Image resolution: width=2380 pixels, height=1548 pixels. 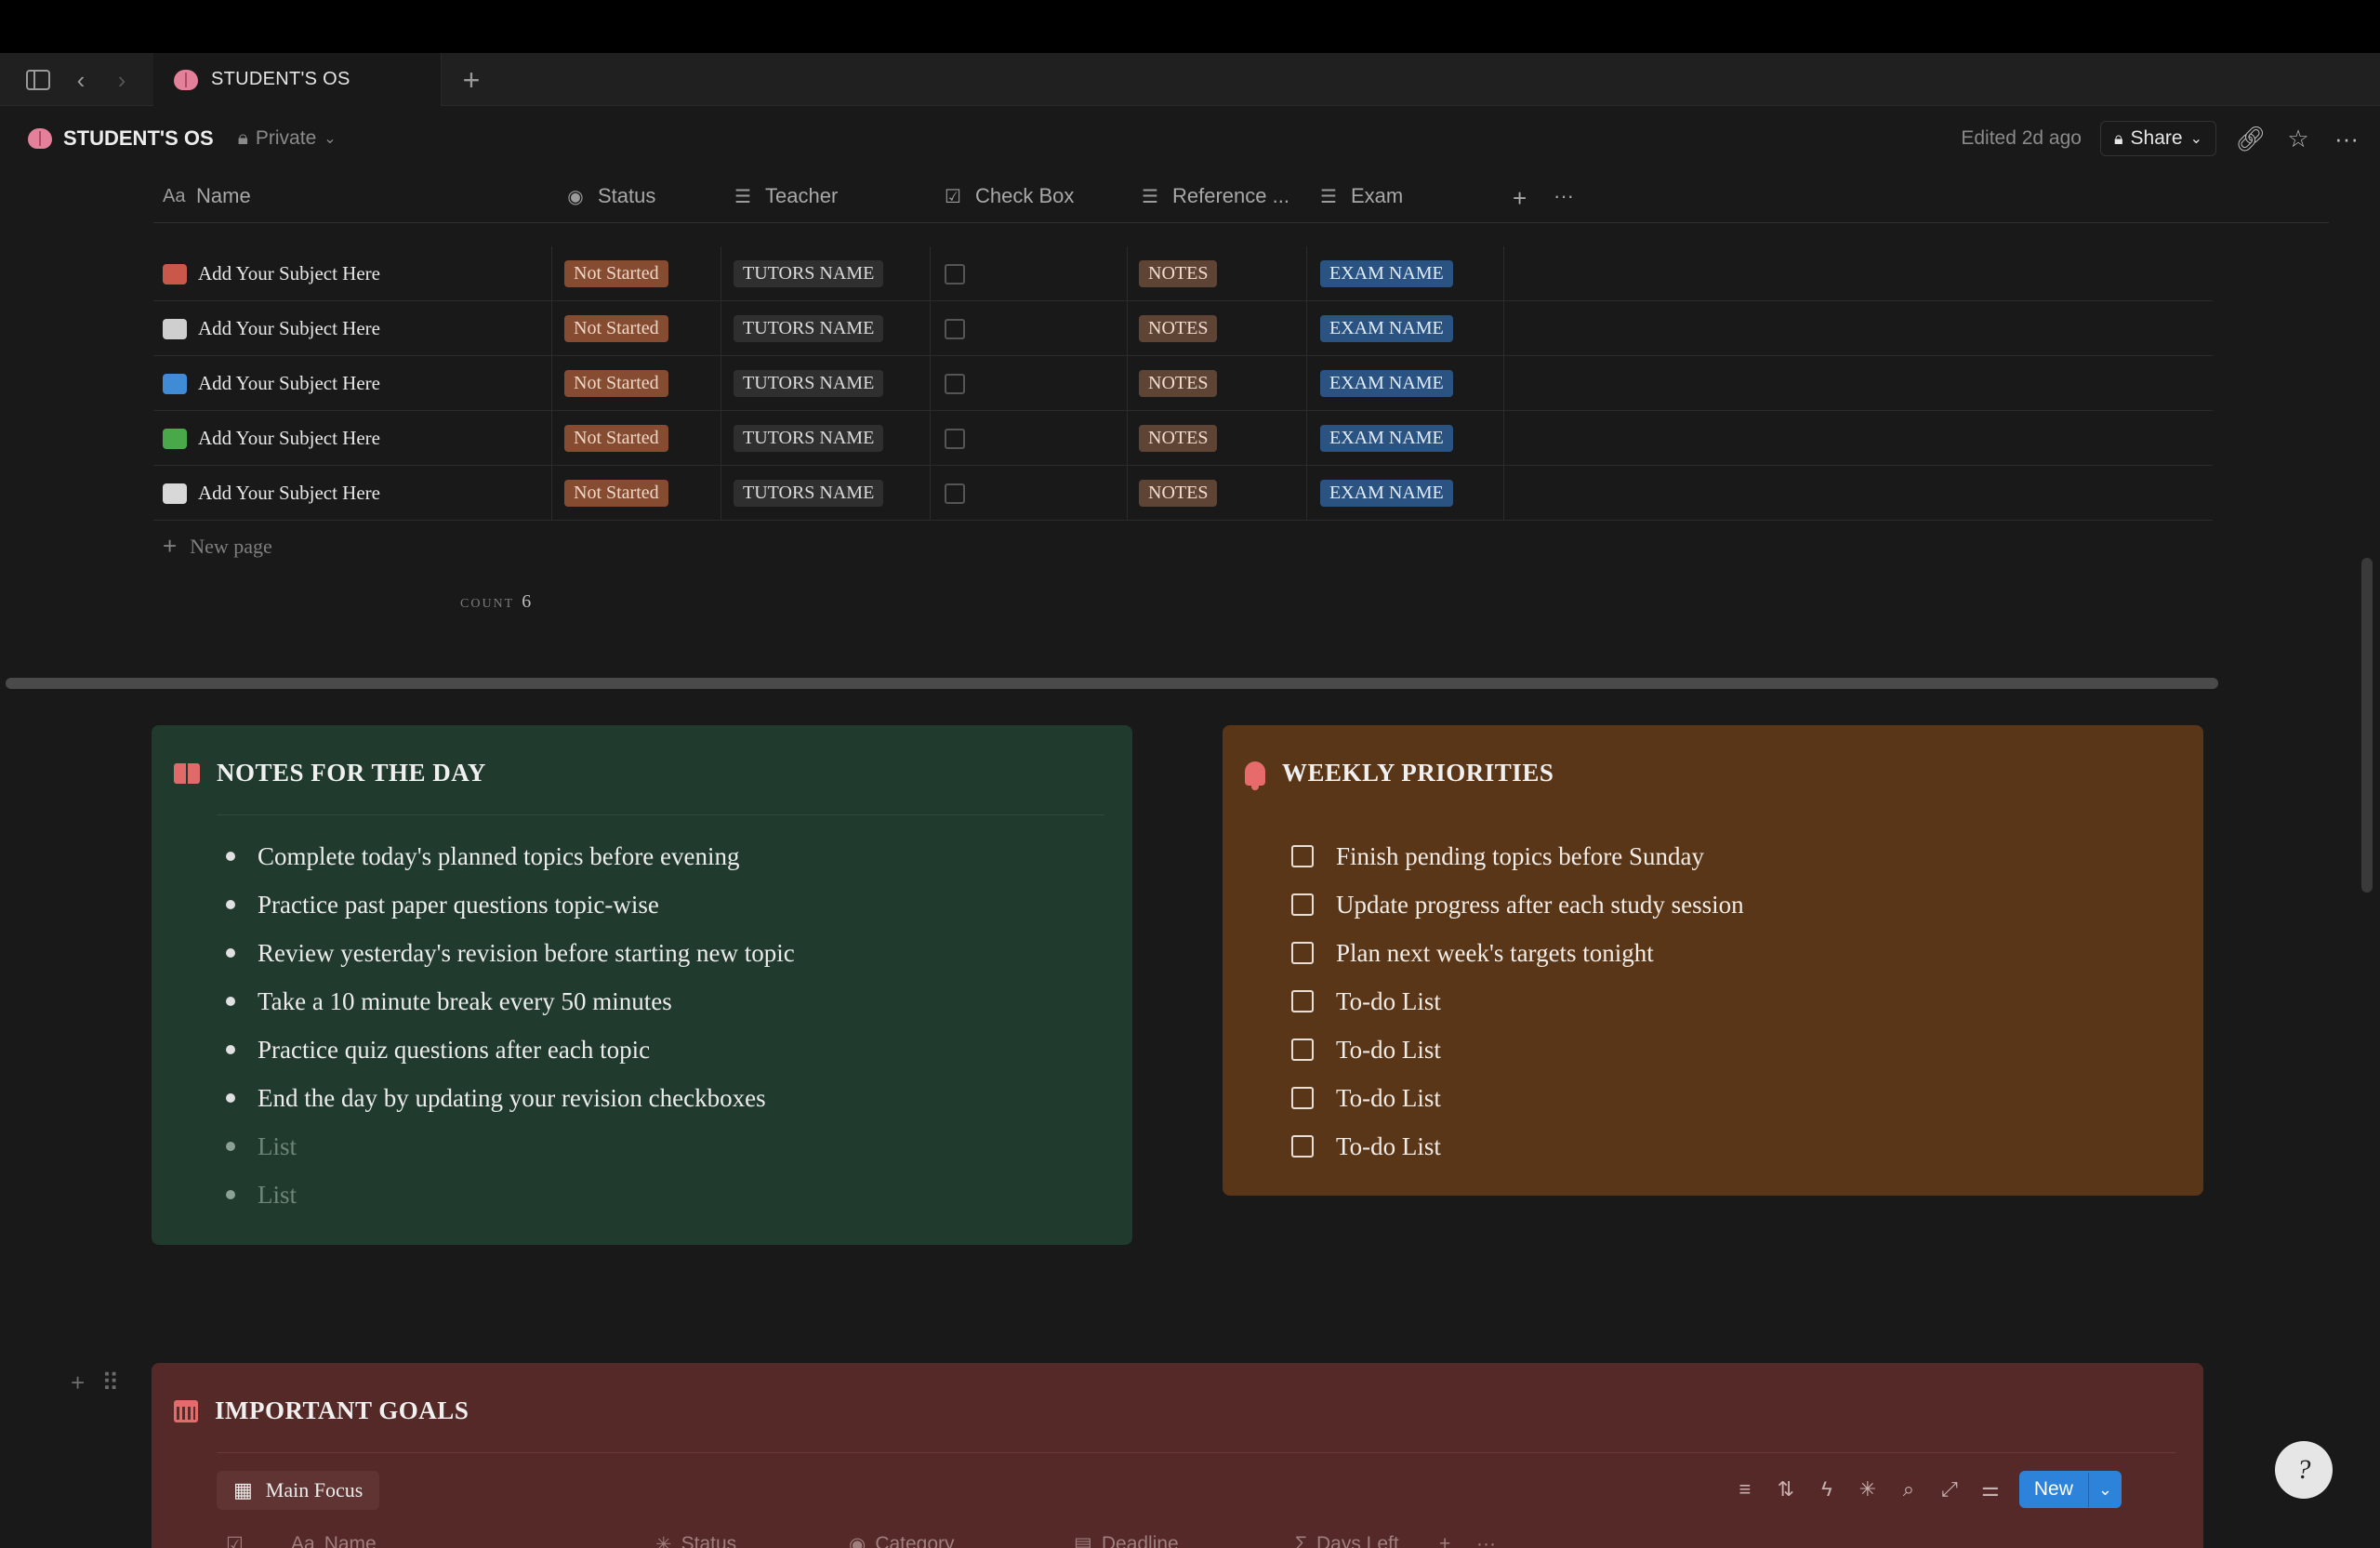 I want to click on column-header-exam: ☰ Exam, so click(x=1360, y=196).